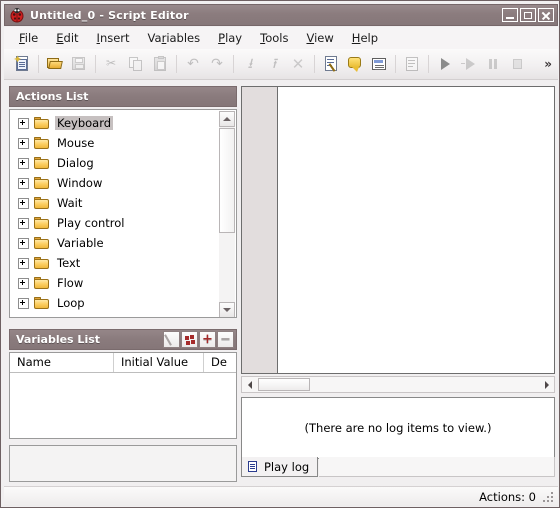 The height and width of the screenshot is (508, 560). Describe the element at coordinates (280, 467) in the screenshot. I see `tab-play-log: Play log` at that location.